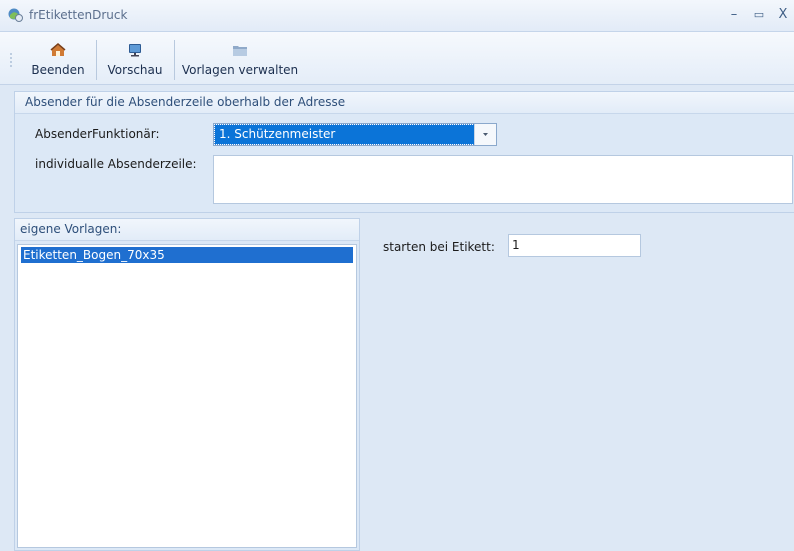 The width and height of the screenshot is (794, 551). Describe the element at coordinates (397, 58) in the screenshot. I see `toolbar: Beenden Vorschau Vorlagen verwalten` at that location.